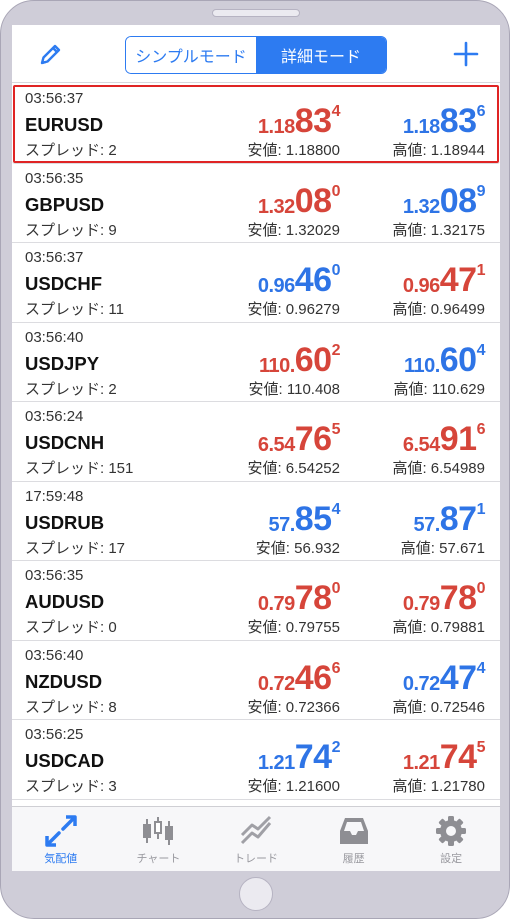 Image resolution: width=510 pixels, height=919 pixels. I want to click on quote-spread: スプレッド: 9, so click(71, 230).